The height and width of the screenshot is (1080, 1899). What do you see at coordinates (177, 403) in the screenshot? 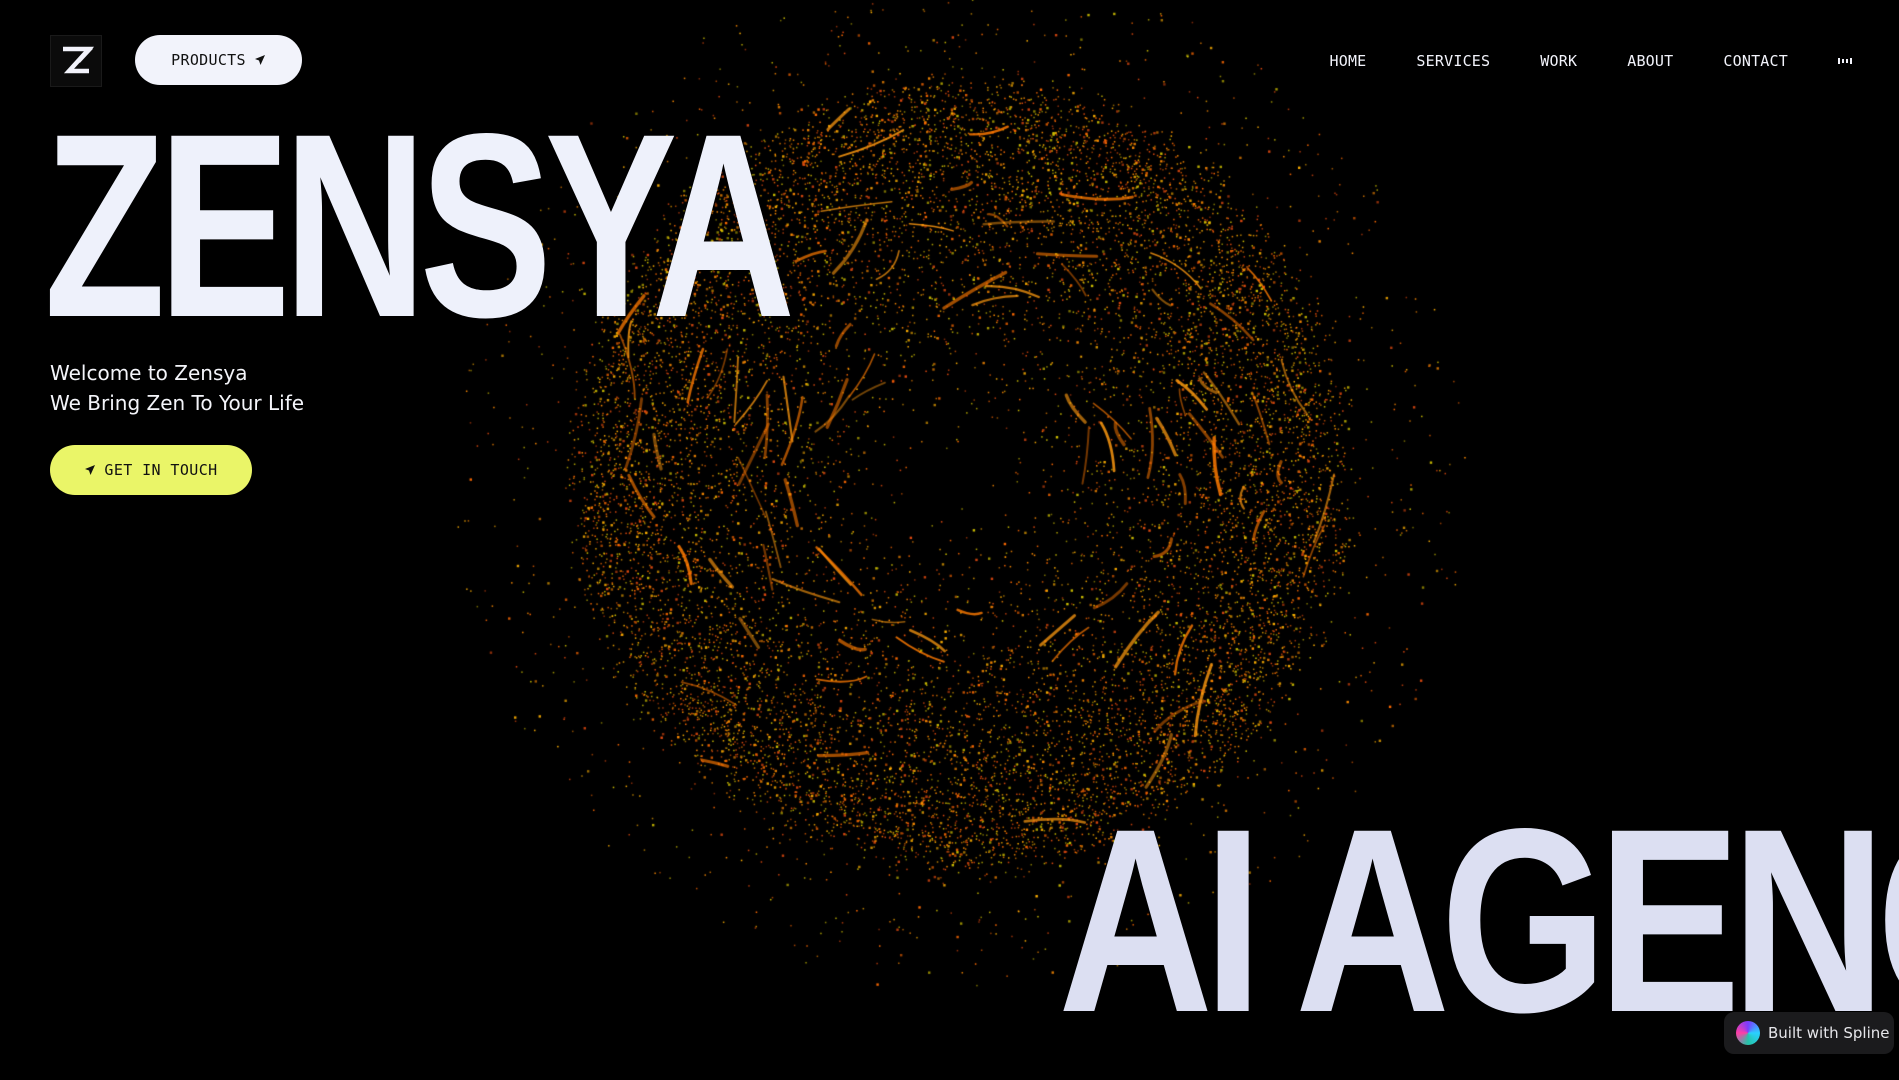
I see `tagline-line-2: We Bring Zen To Your Life` at bounding box center [177, 403].